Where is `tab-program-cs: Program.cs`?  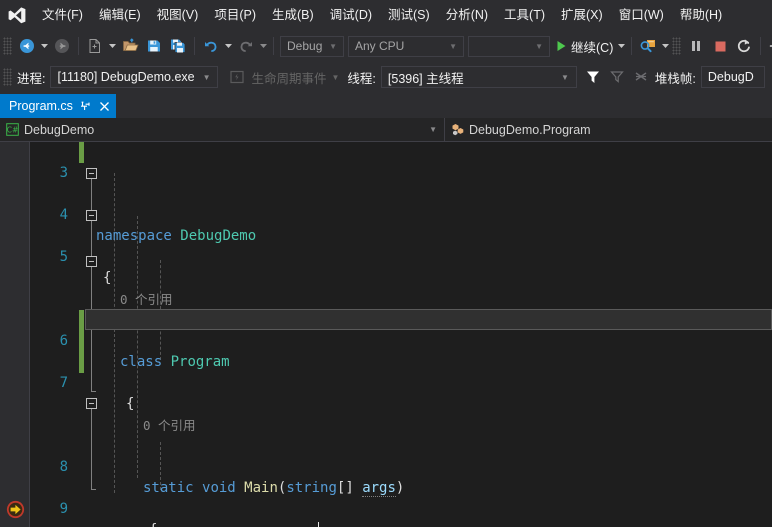
tab-program-cs: Program.cs is located at coordinates (58, 106).